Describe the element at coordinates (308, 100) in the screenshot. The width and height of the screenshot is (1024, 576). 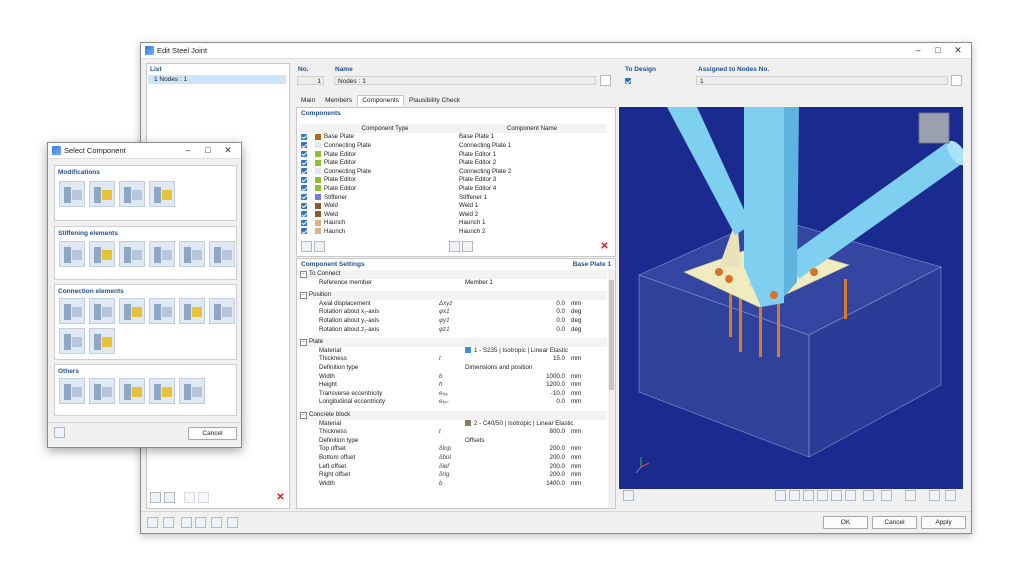
I see `tab-main: Main` at that location.